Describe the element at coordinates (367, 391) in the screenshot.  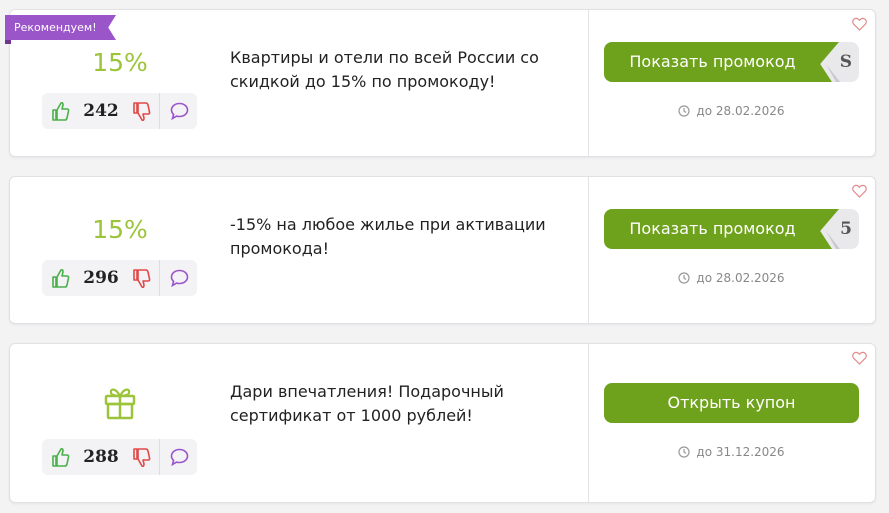
I see `offer-description-line: Дари впечатления! Подарочный` at that location.